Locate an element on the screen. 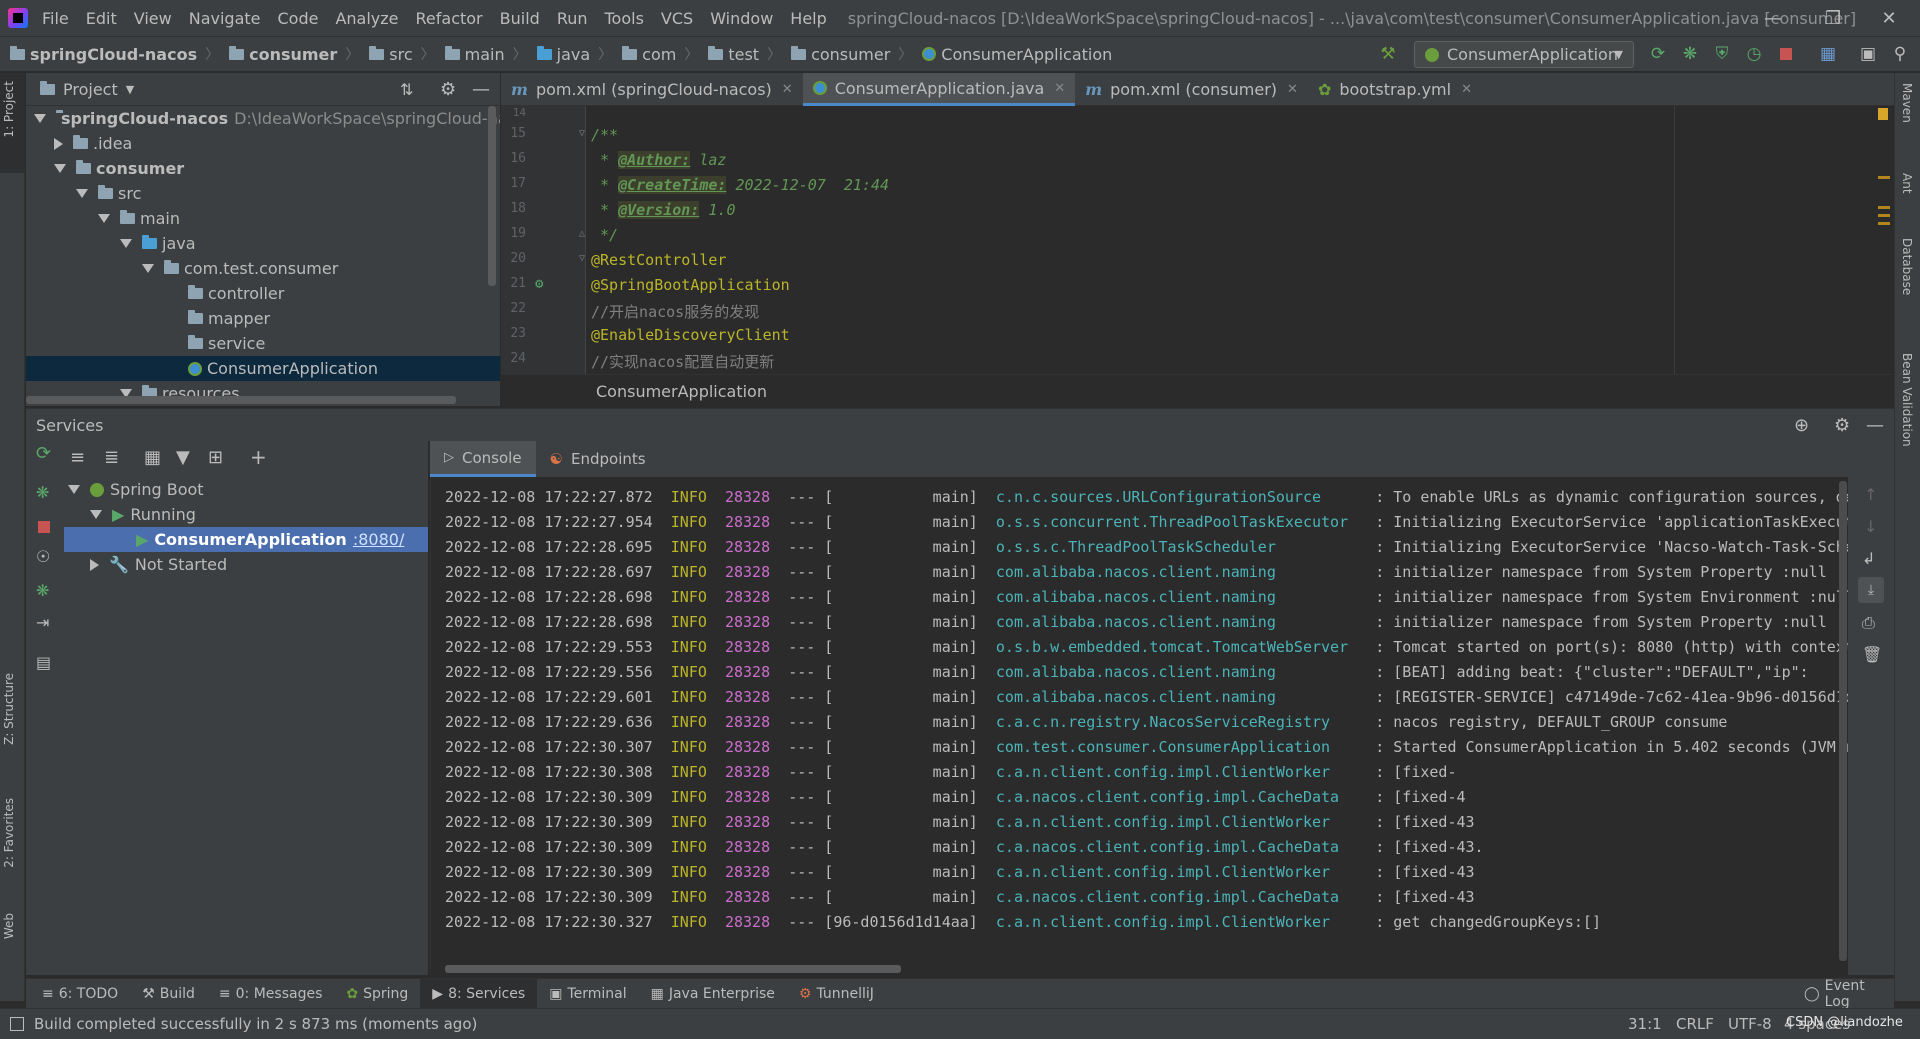 The width and height of the screenshot is (1920, 1039). crumb-com: com 〉 is located at coordinates (660, 54).